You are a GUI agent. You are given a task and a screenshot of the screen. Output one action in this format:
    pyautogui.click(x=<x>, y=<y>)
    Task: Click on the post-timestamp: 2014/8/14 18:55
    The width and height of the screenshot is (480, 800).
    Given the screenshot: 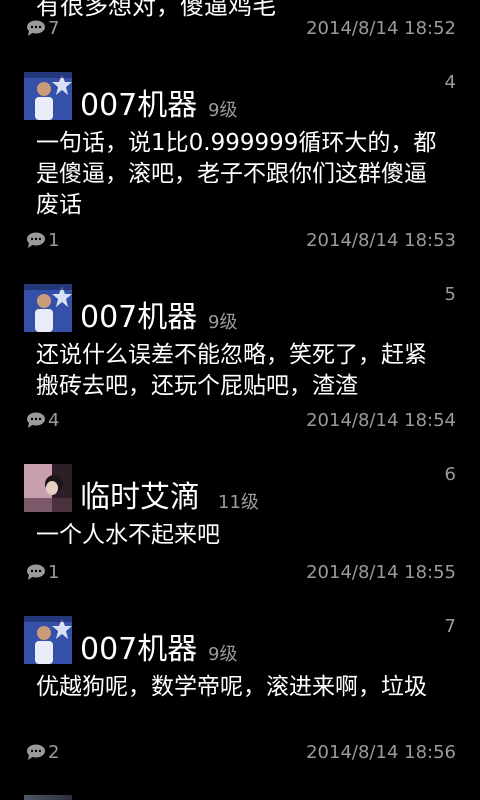 What is the action you would take?
    pyautogui.click(x=381, y=572)
    